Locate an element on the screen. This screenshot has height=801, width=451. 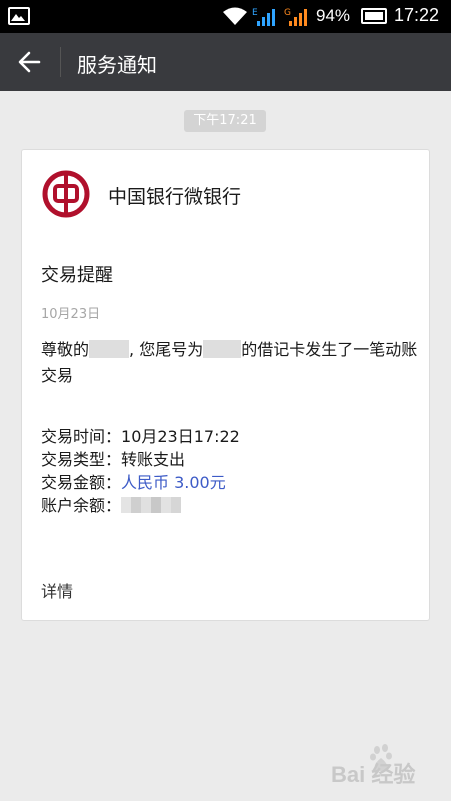
masked-customer-name is located at coordinates (109, 349).